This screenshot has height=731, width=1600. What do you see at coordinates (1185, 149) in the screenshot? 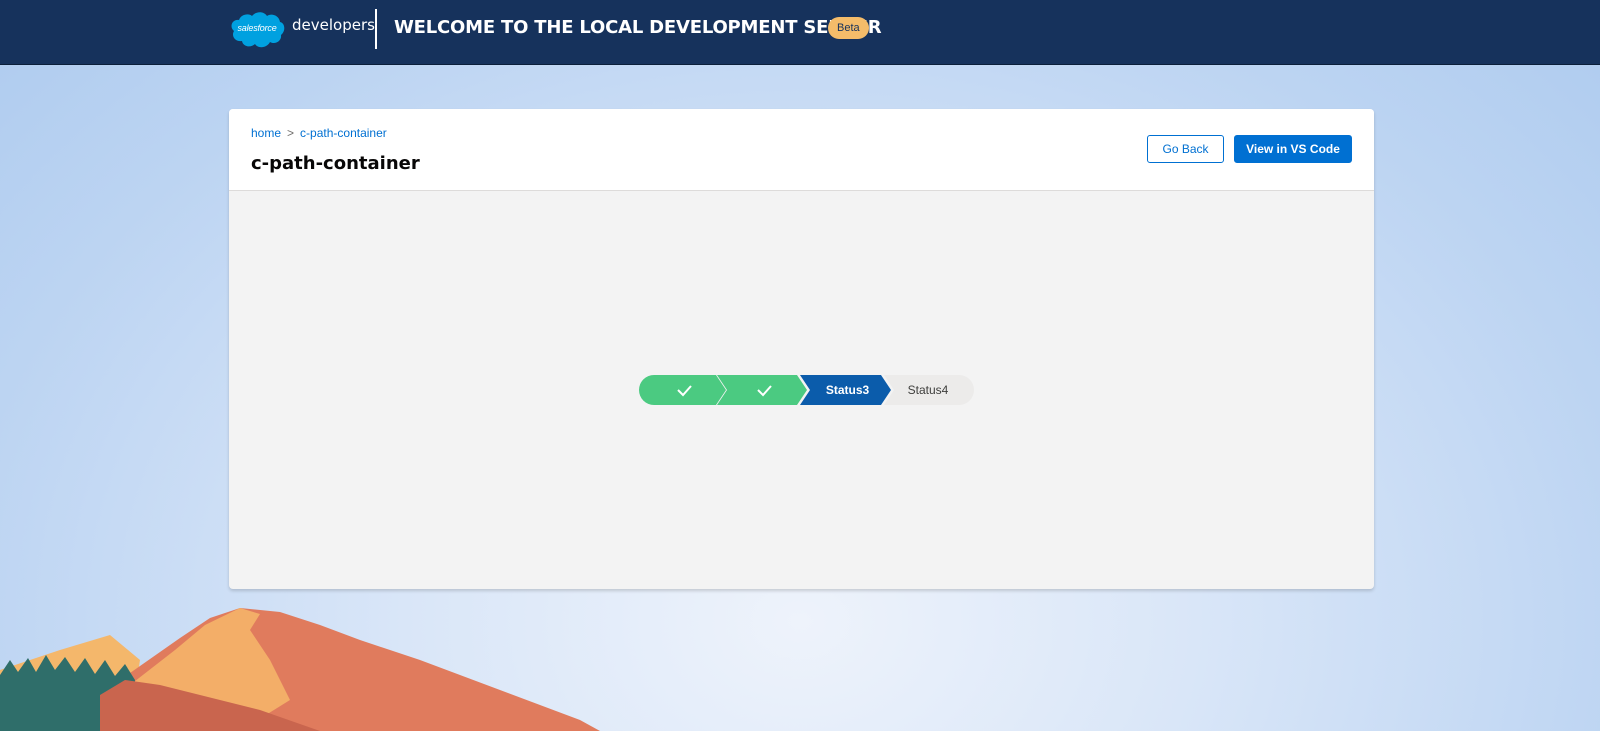
I see `go-back-button: Go Back` at bounding box center [1185, 149].